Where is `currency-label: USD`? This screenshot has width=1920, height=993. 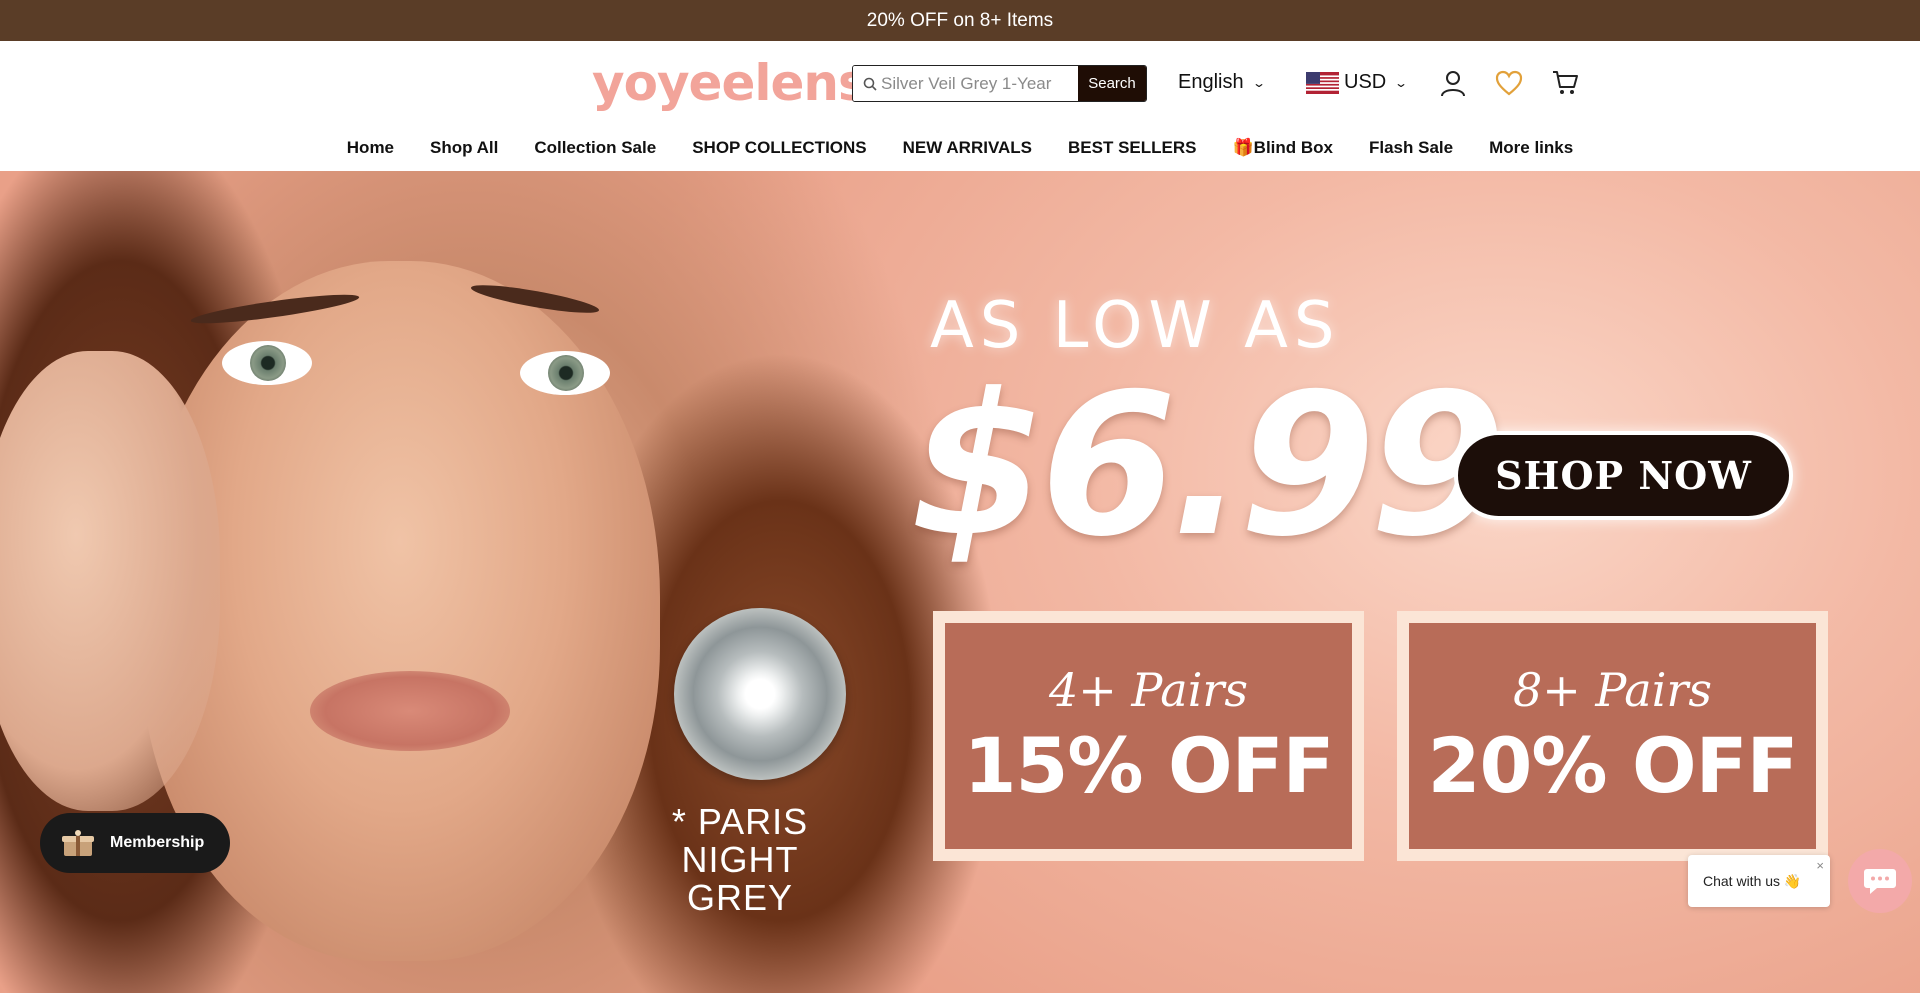 currency-label: USD is located at coordinates (1365, 82).